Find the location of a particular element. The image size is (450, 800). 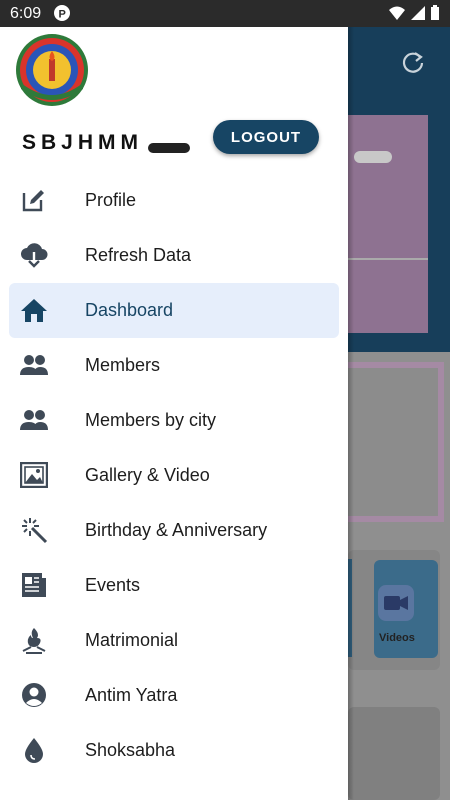

drawer-item-label: Shoksabha is located at coordinates (130, 750).